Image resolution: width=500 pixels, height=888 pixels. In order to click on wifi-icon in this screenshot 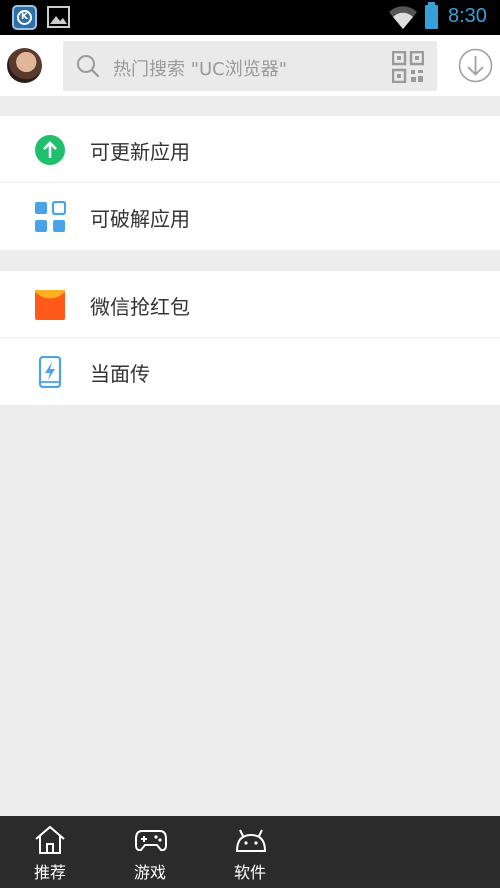, I will do `click(403, 18)`.